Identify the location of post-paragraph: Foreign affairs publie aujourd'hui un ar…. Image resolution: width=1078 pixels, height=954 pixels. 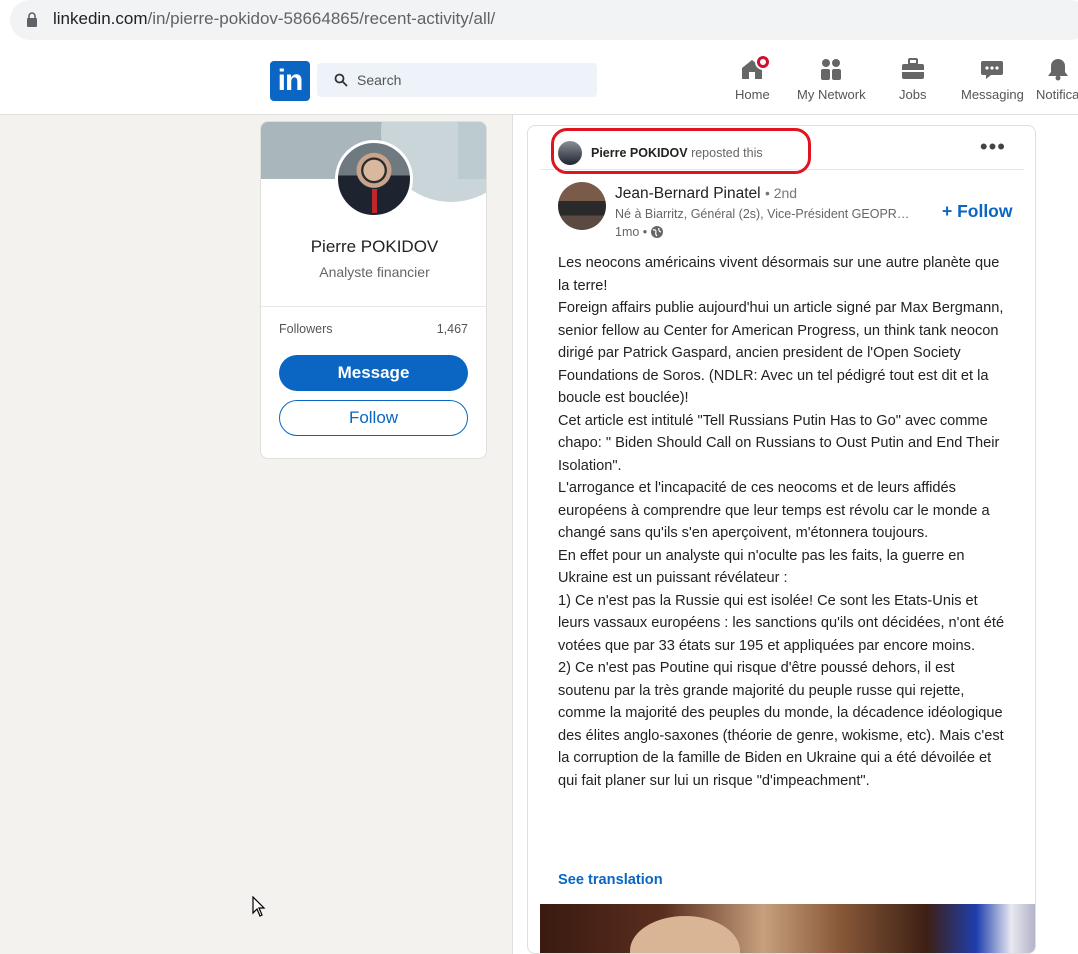
(781, 353).